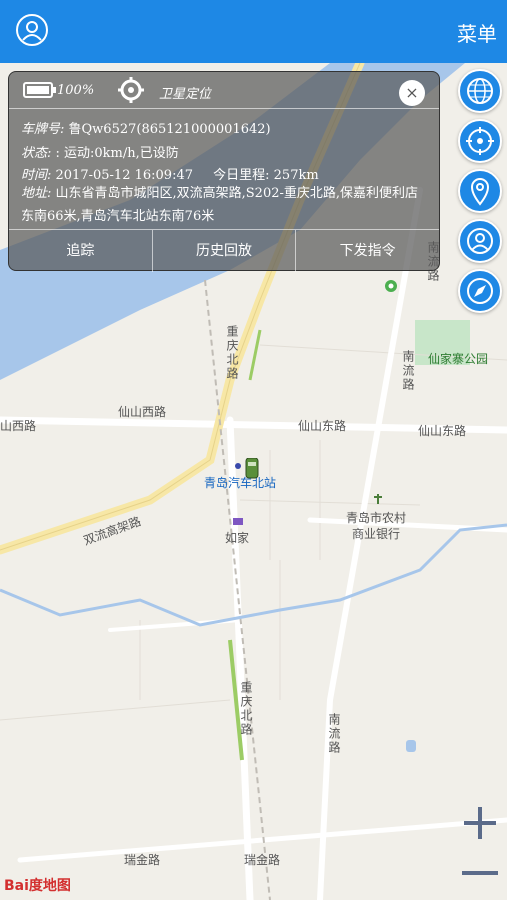 The width and height of the screenshot is (507, 900). I want to click on battery-level: 100%, so click(76, 90).